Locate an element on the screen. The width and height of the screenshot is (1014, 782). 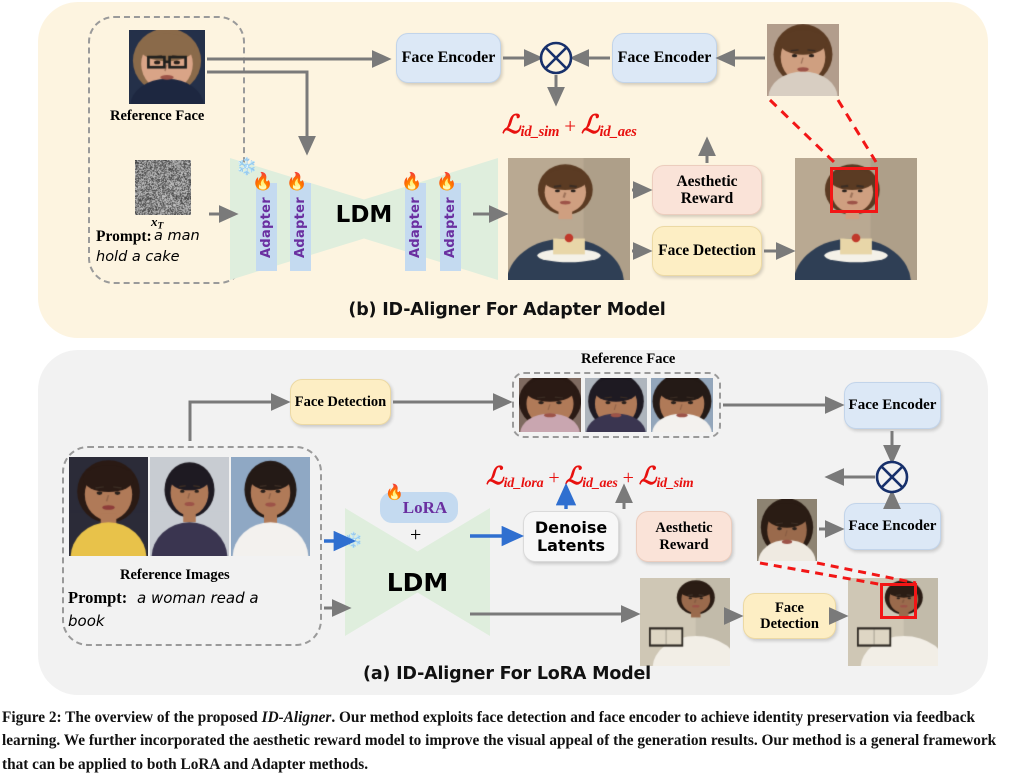
lora-prompt-label: Prompt: is located at coordinates (98, 597).